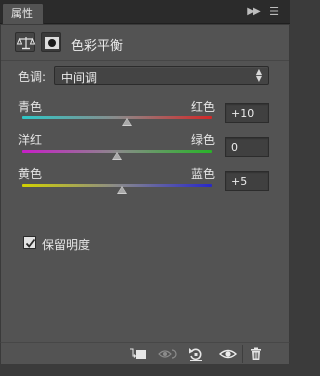  Describe the element at coordinates (145, 370) in the screenshot. I see `panel-footer-edge` at that location.